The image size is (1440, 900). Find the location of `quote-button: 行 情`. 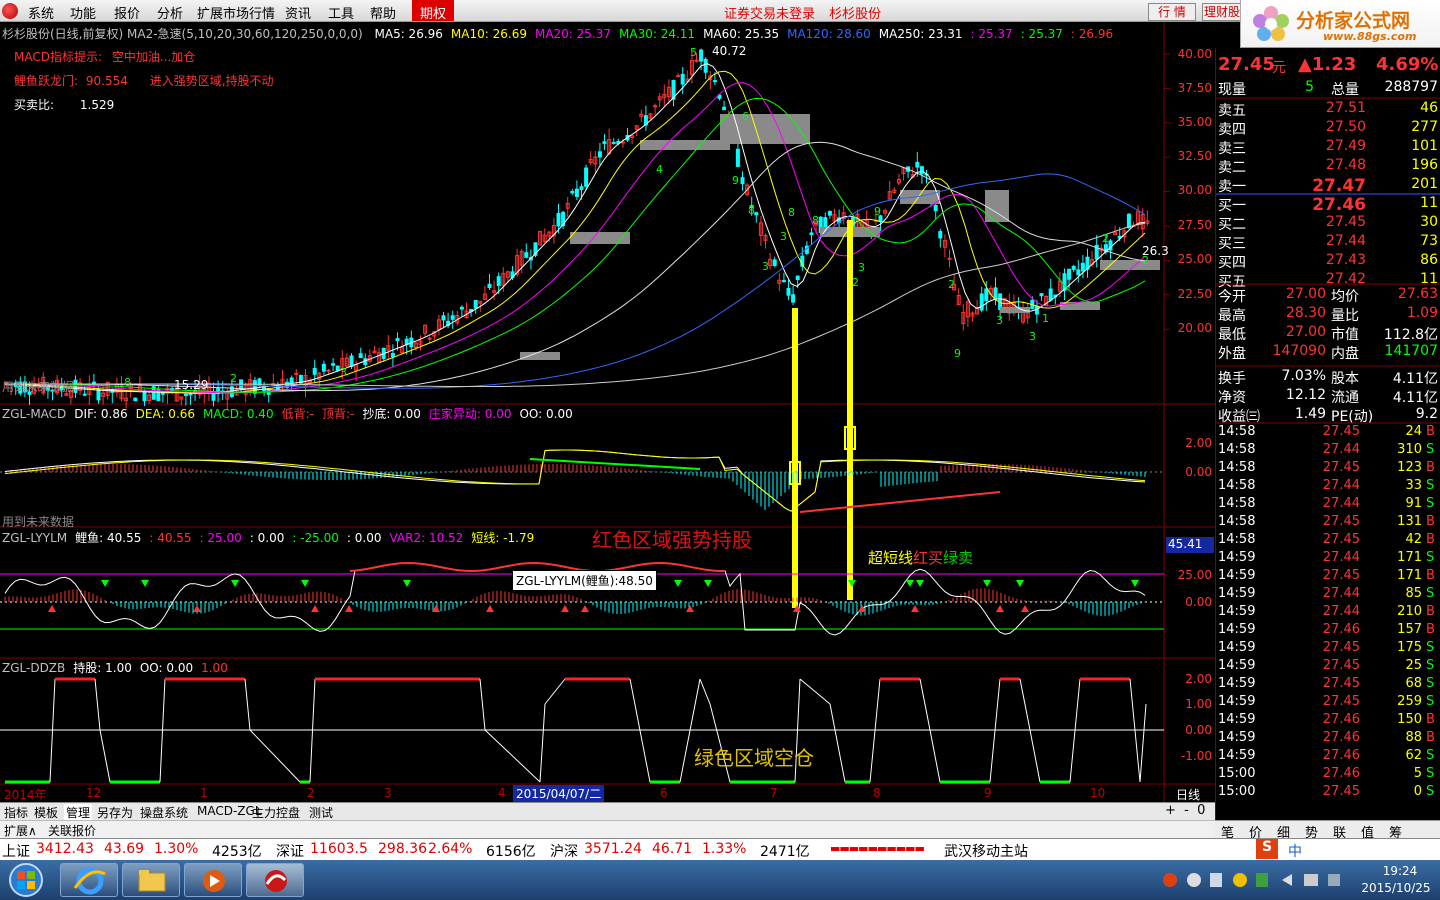

quote-button: 行 情 is located at coordinates (1172, 12).